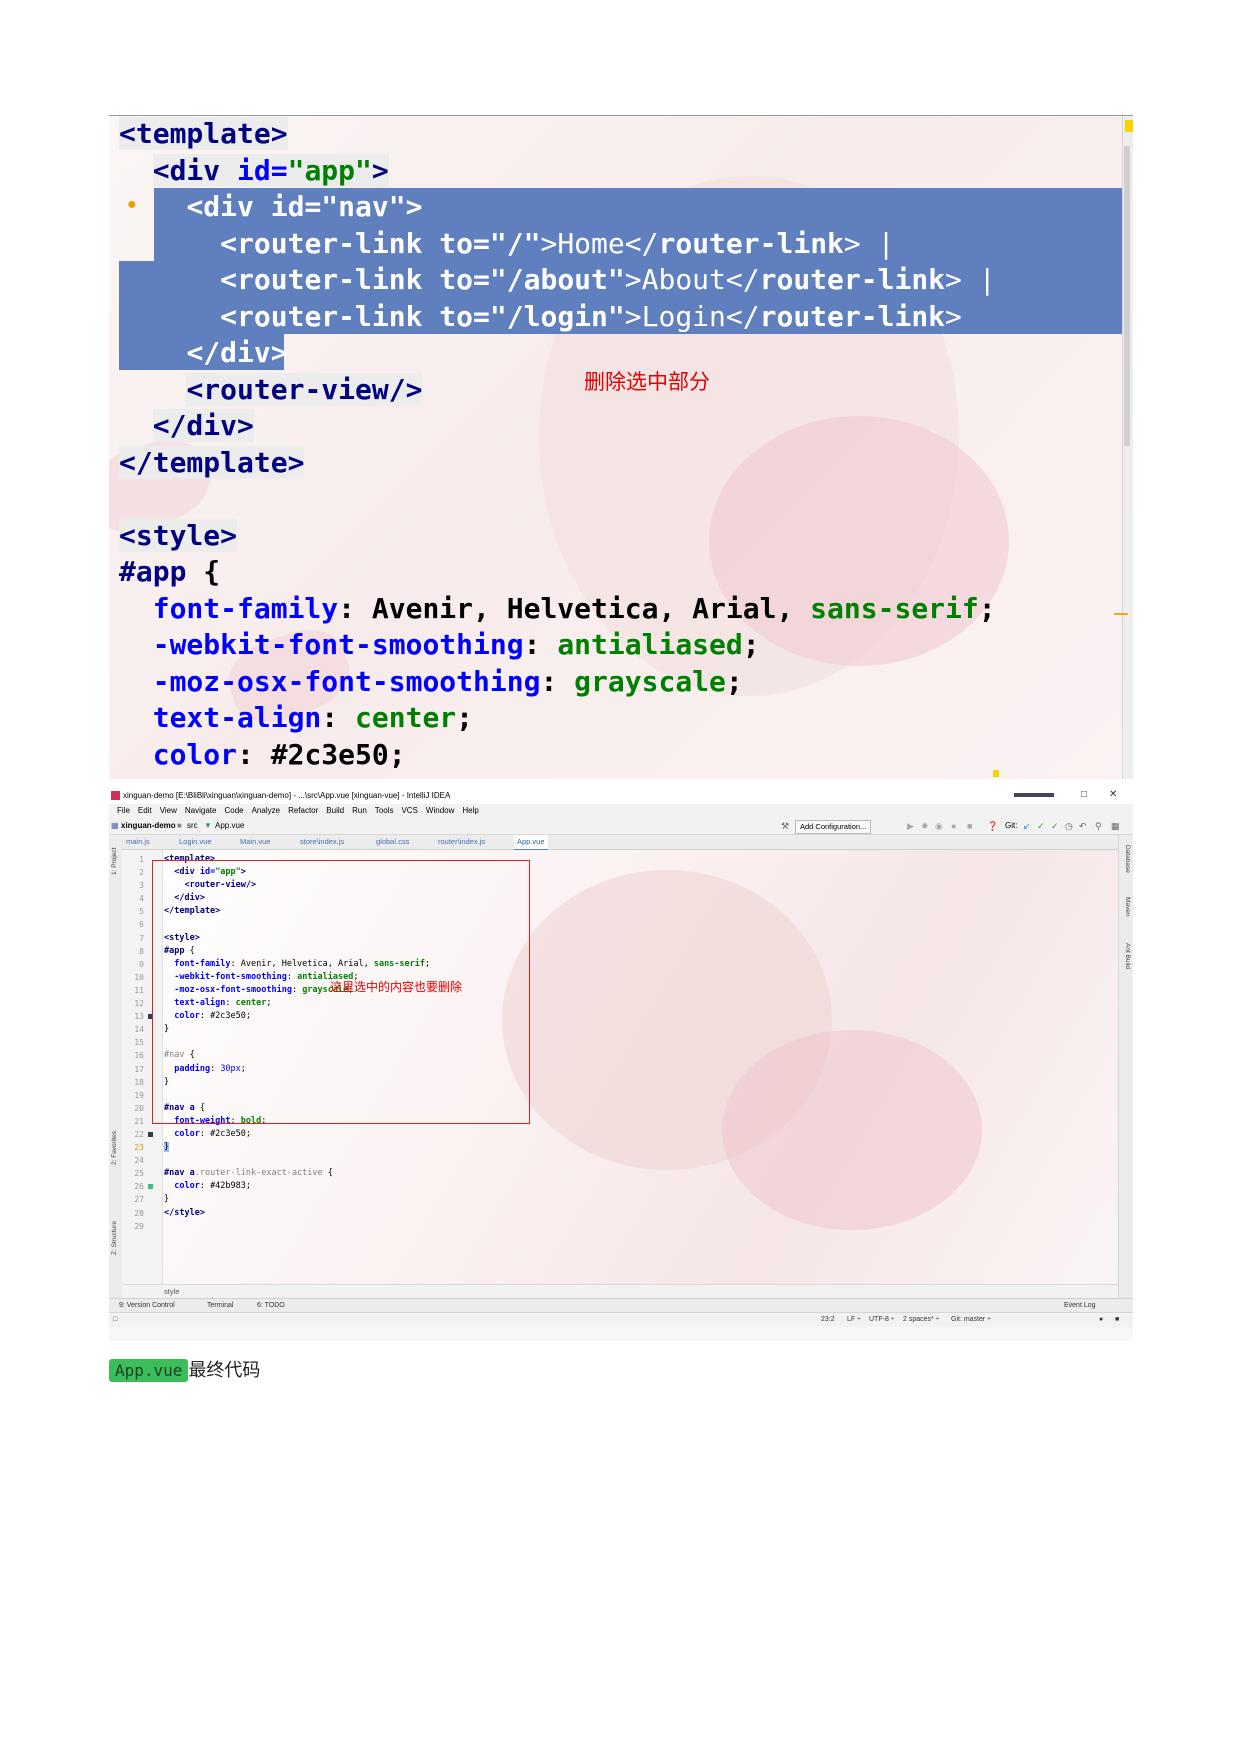 Image resolution: width=1240 pixels, height=1752 pixels. What do you see at coordinates (141, 886) in the screenshot?
I see `line-number: 3` at bounding box center [141, 886].